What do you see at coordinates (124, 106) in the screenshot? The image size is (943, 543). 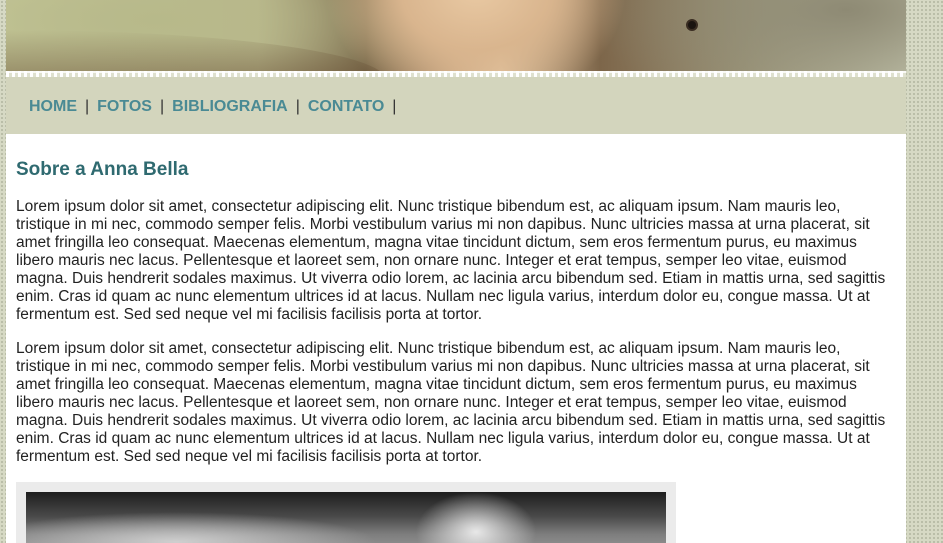 I see `nav-link-fotos: FOTOS` at bounding box center [124, 106].